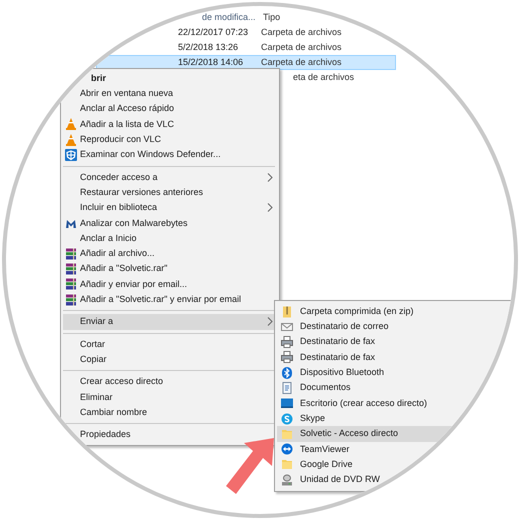  Describe the element at coordinates (170, 178) in the screenshot. I see `menu-item: Conceder acceso a` at that location.